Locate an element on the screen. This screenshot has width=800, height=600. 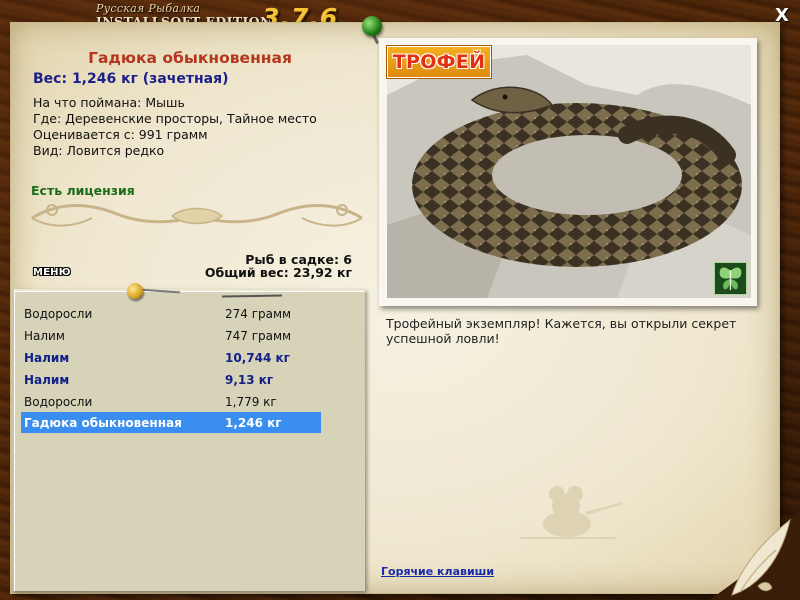
catch-weight: 9,13 кг is located at coordinates (249, 380).